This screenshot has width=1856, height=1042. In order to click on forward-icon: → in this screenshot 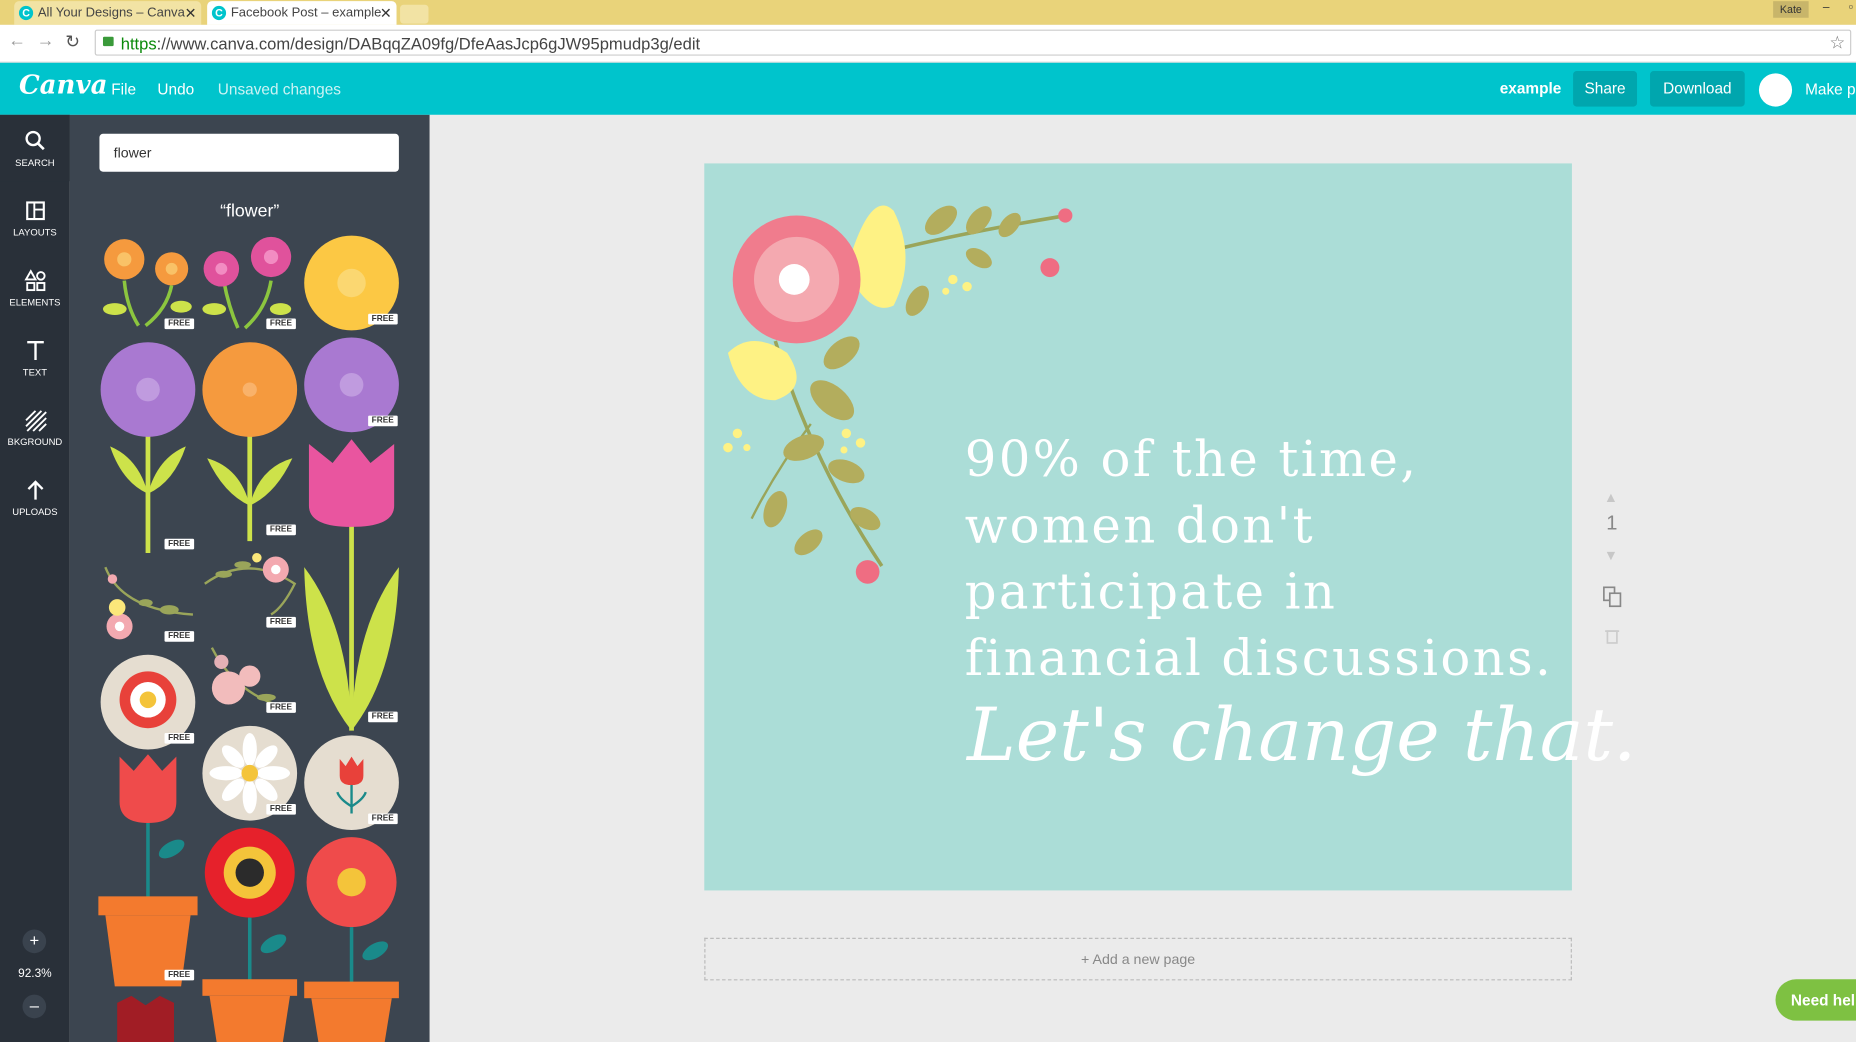, I will do `click(46, 41)`.